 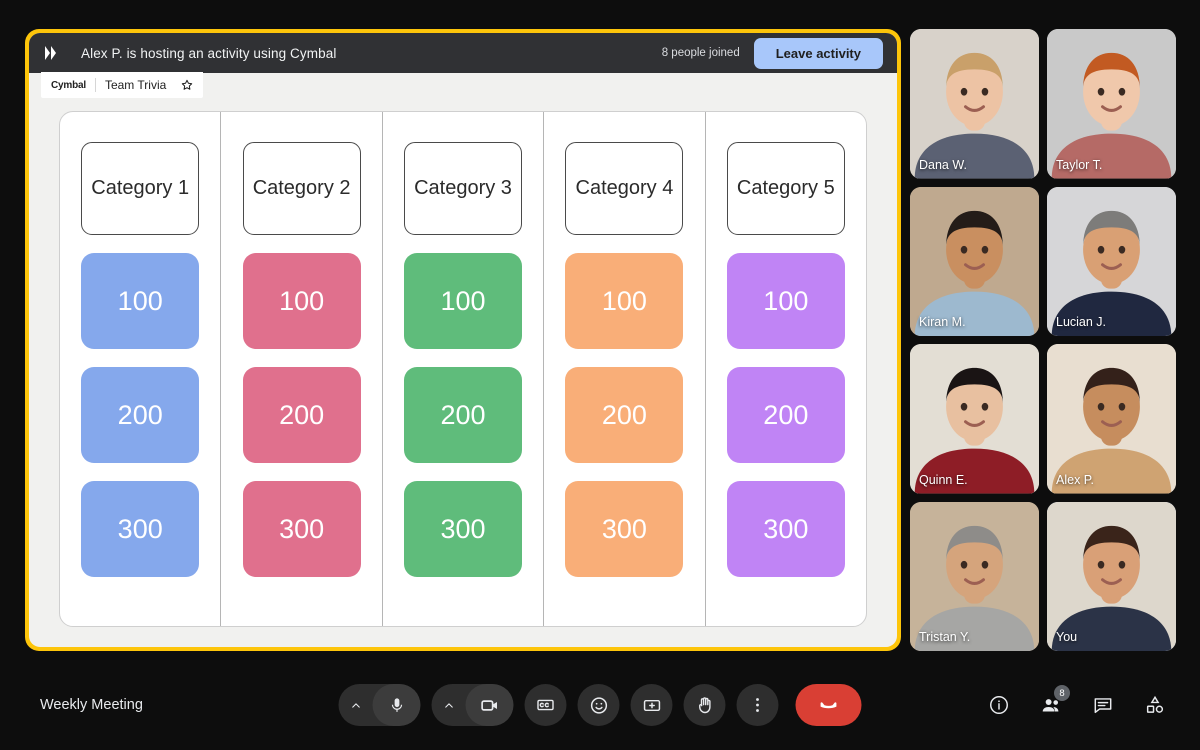 What do you see at coordinates (301, 188) in the screenshot?
I see `category-card: Category 2` at bounding box center [301, 188].